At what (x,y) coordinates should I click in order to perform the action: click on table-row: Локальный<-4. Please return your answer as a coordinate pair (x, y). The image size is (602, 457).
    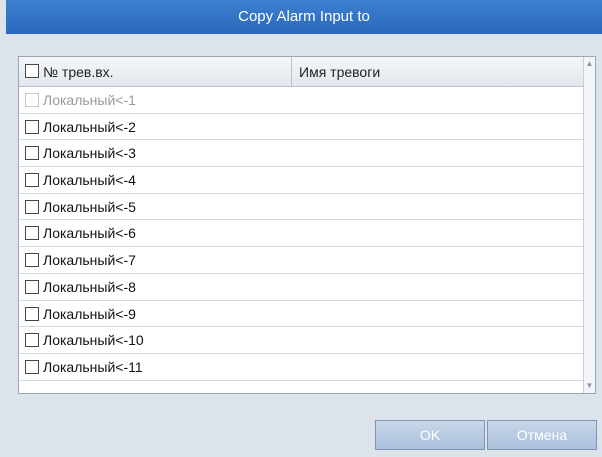
    Looking at the image, I should click on (301, 180).